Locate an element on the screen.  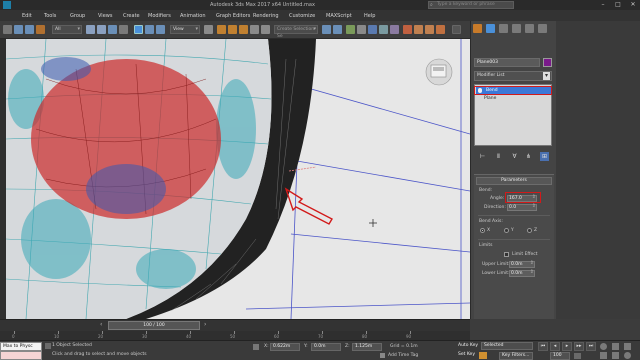
menu-customize: Customize is located at coordinates (302, 16).